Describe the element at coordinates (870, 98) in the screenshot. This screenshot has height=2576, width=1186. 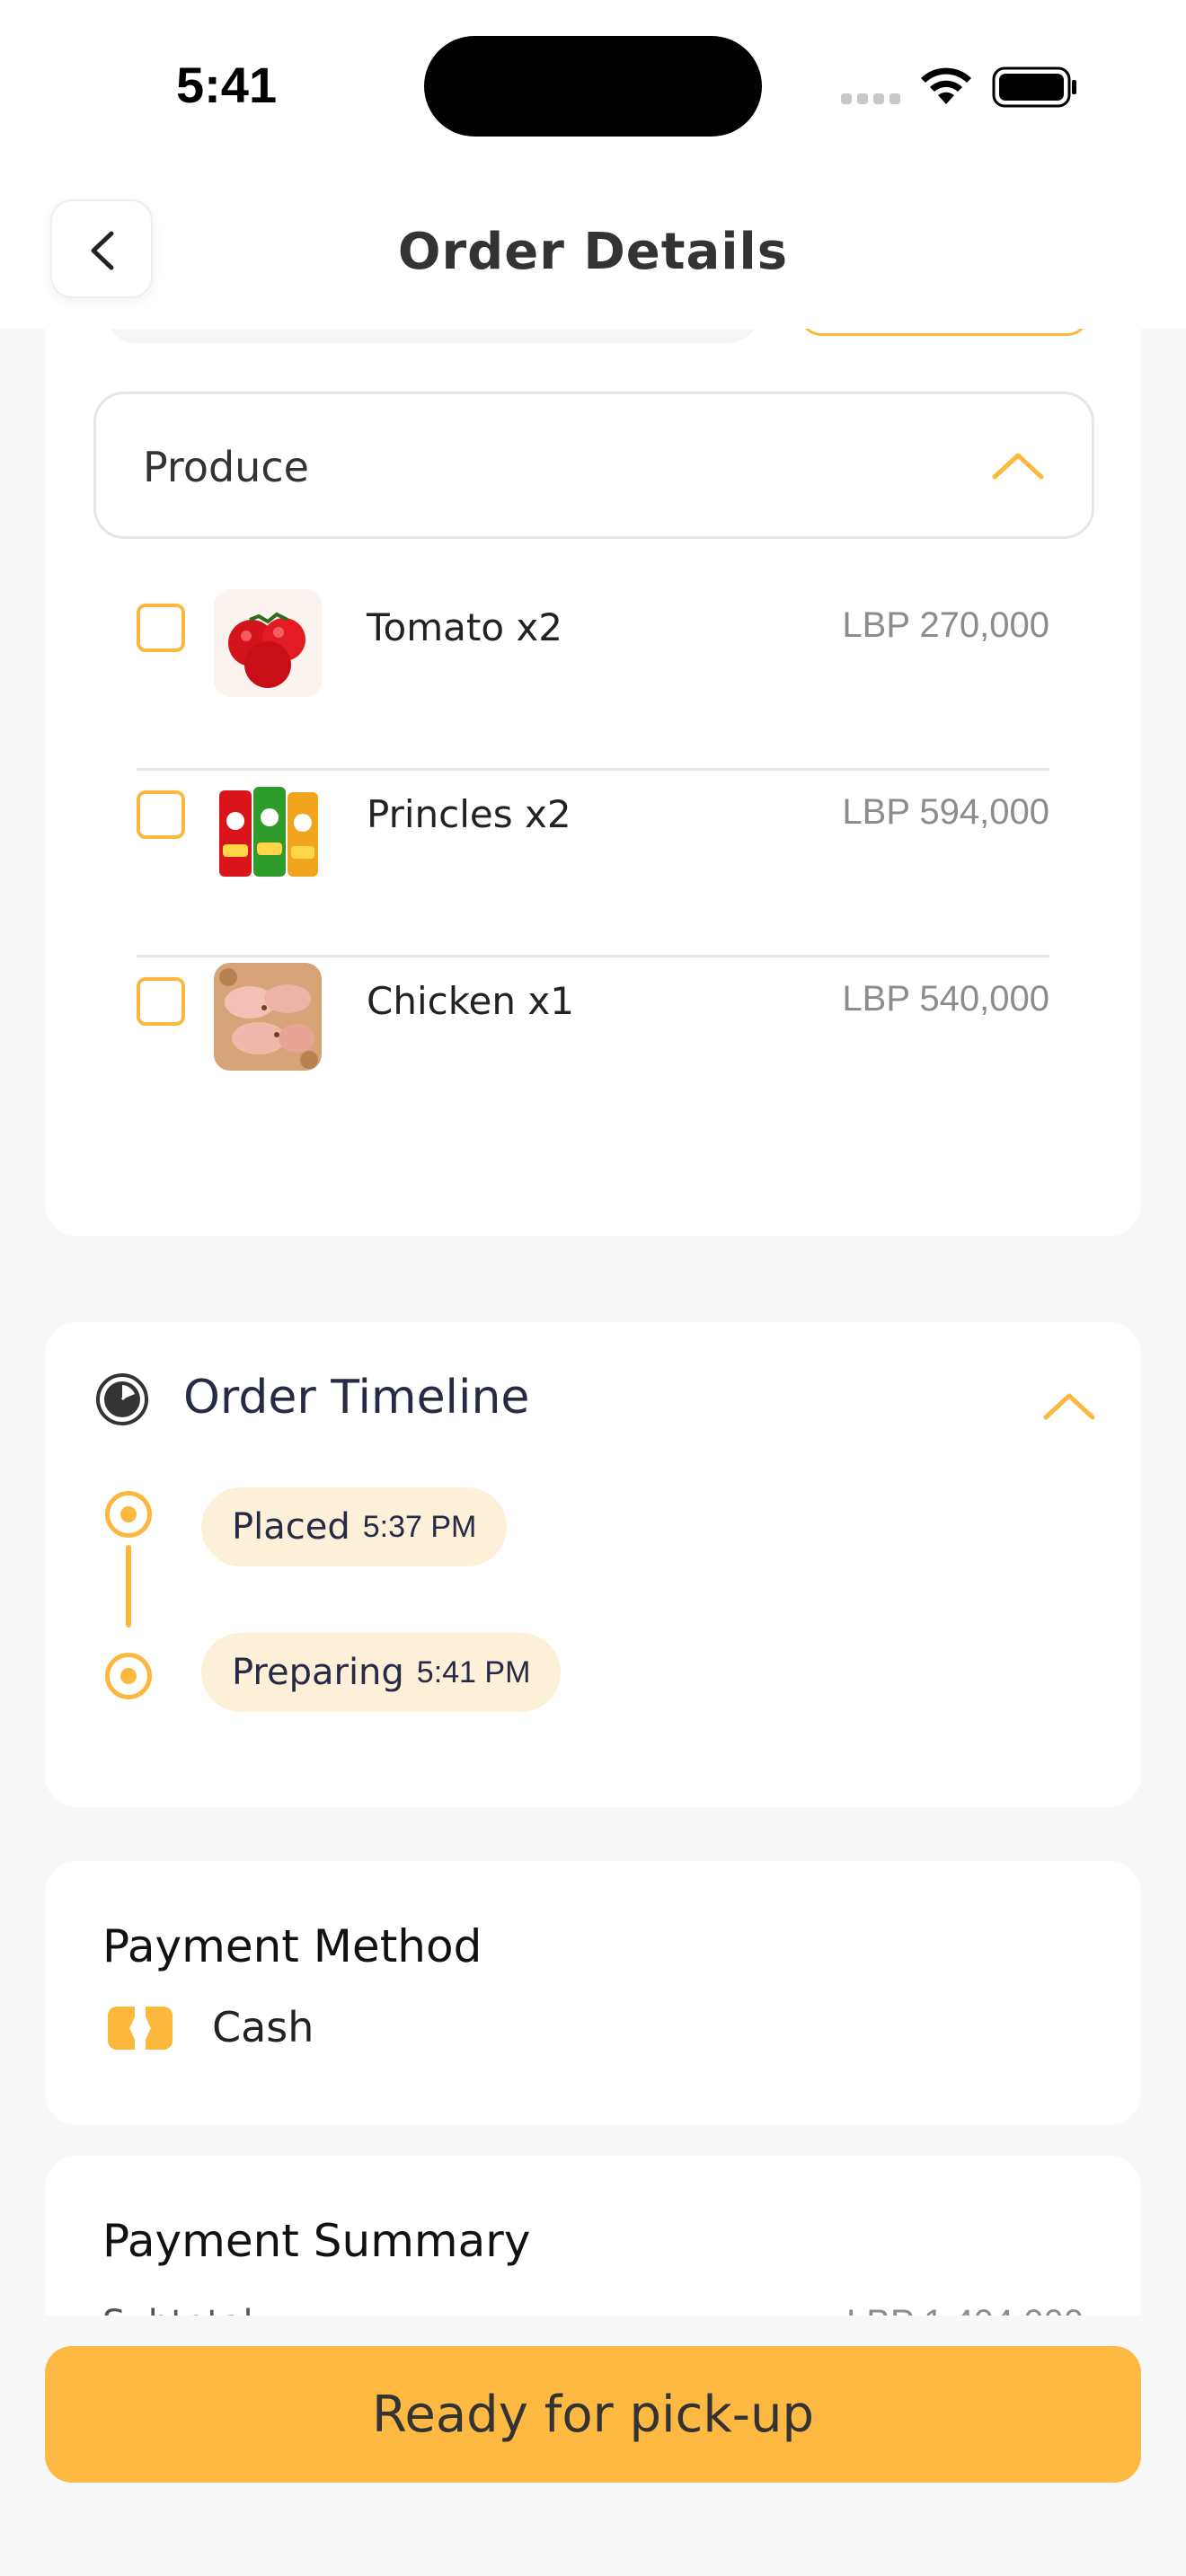
I see `cellular-signal-icon` at that location.